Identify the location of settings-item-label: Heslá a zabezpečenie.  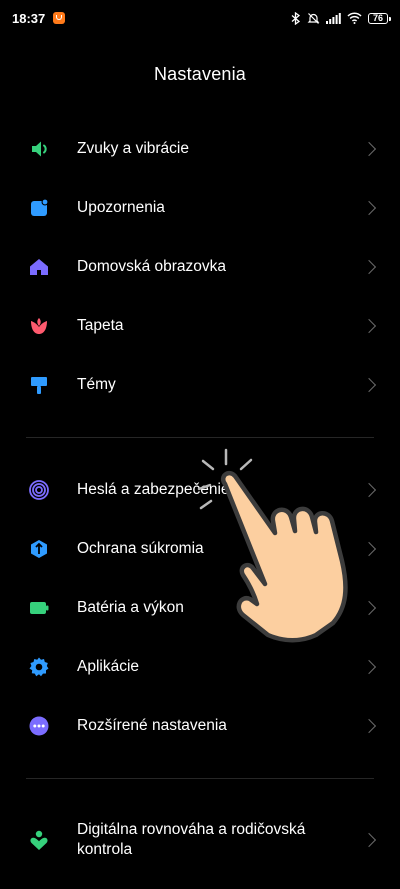
(153, 489).